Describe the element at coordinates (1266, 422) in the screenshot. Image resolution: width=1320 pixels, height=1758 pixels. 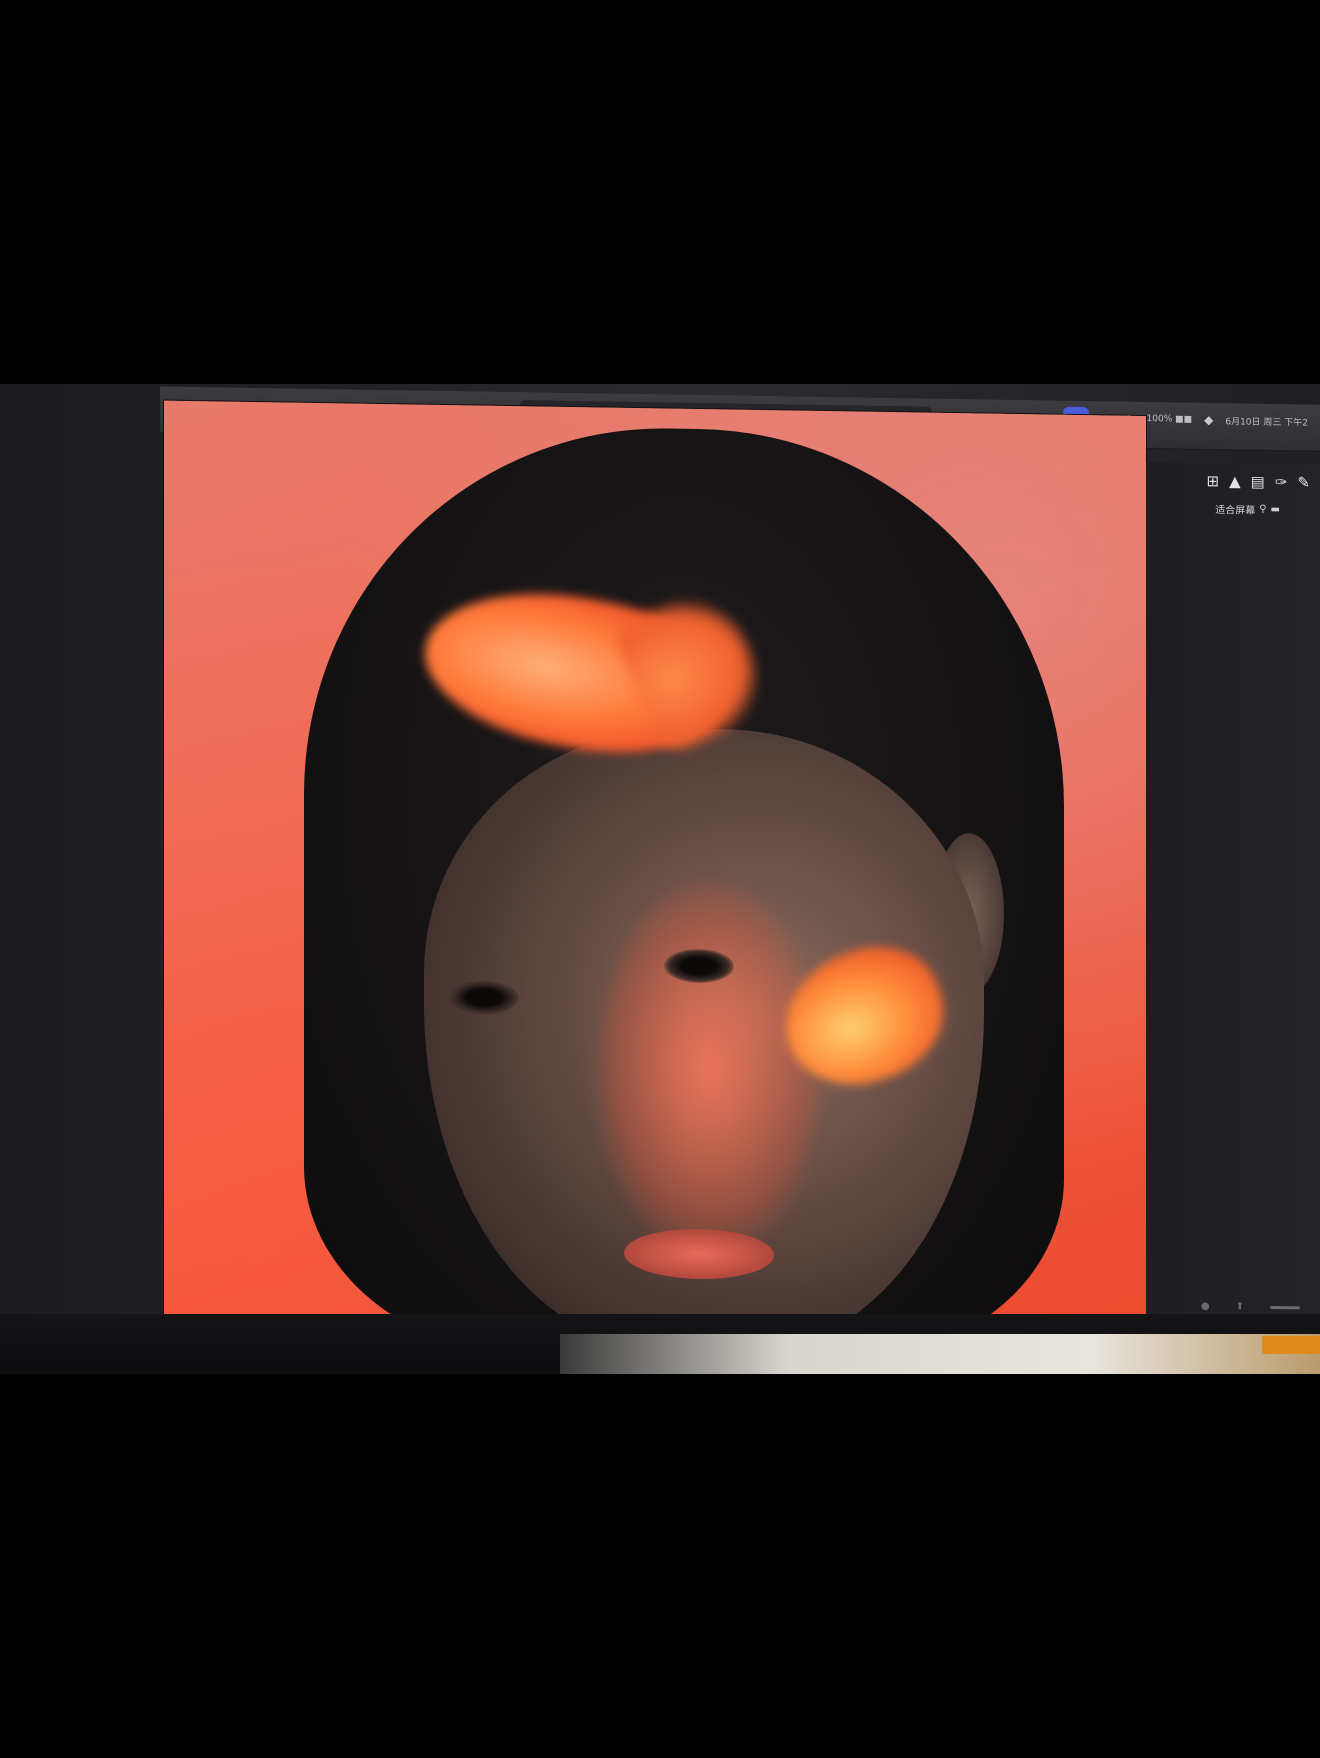
I see `system-date: 6月10日 周三 下午2` at that location.